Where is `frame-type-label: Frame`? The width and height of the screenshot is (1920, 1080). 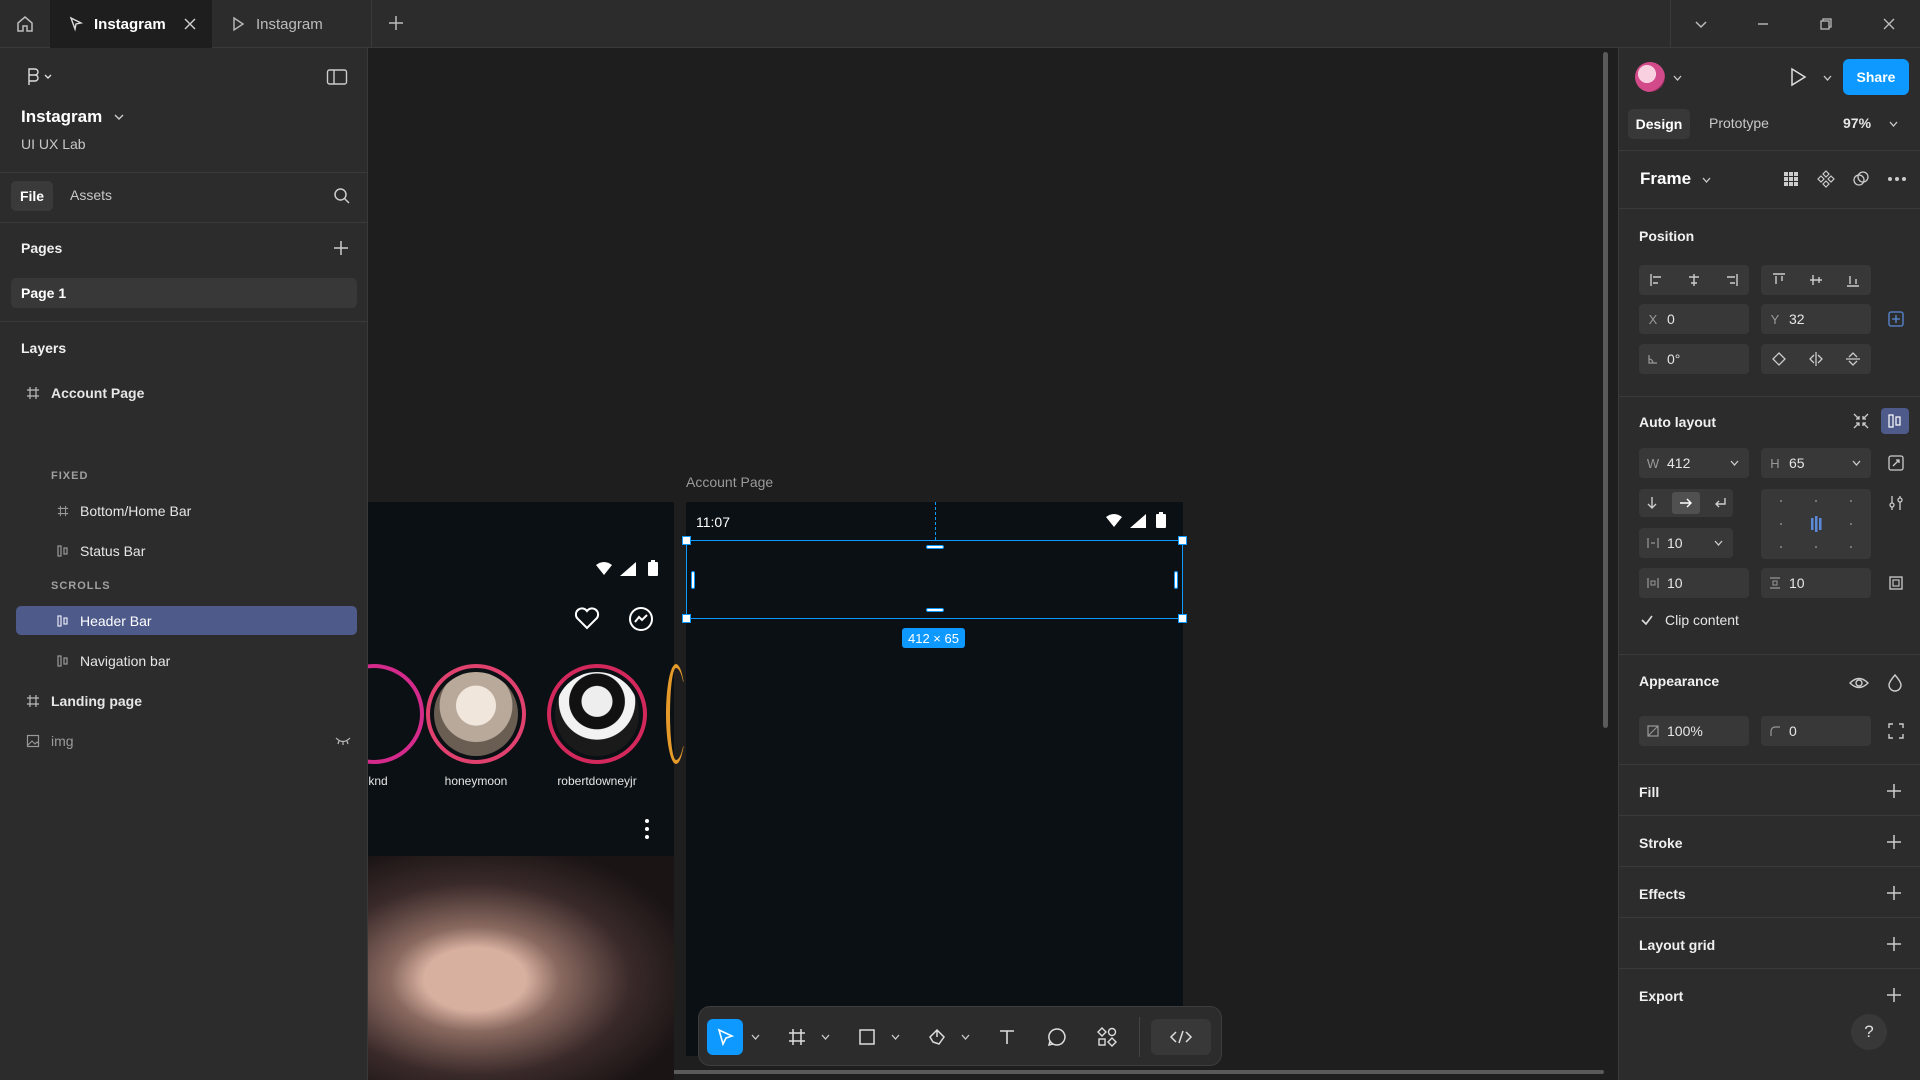
frame-type-label: Frame is located at coordinates (1665, 179).